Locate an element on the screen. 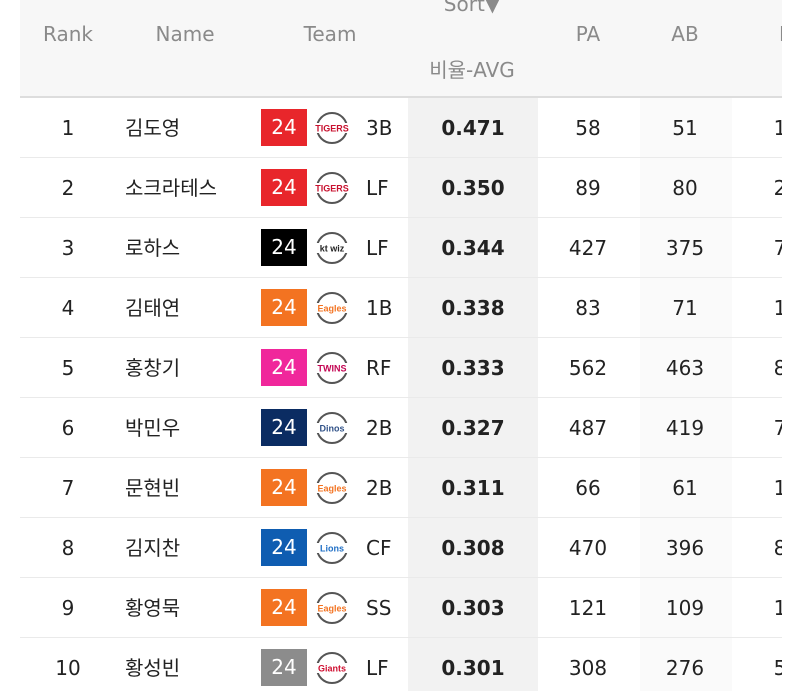 The image size is (800, 691). pa-value: 427 is located at coordinates (588, 248).